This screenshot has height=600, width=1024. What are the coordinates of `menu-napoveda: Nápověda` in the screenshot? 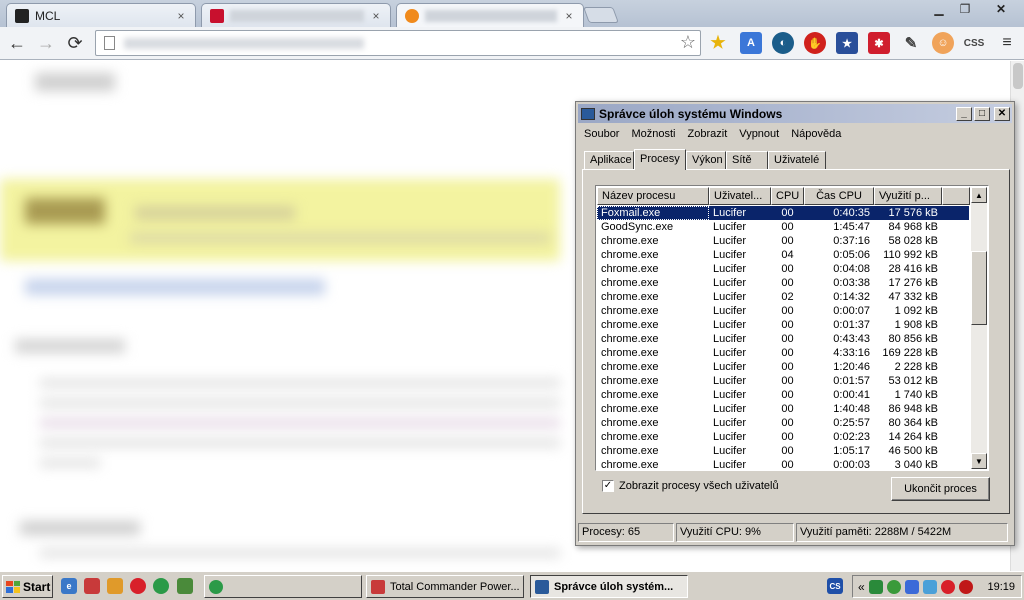 It's located at (816, 134).